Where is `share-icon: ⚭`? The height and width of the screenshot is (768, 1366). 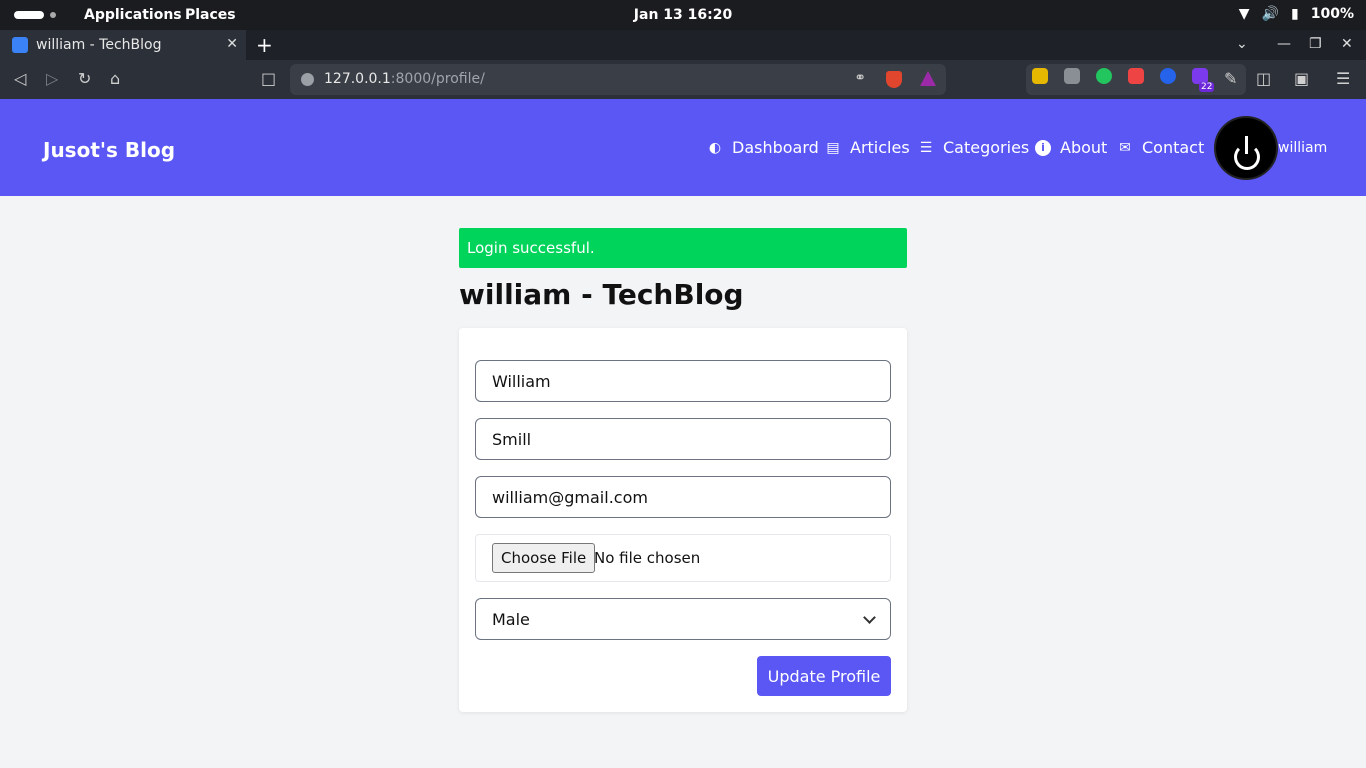
share-icon: ⚭ is located at coordinates (860, 78).